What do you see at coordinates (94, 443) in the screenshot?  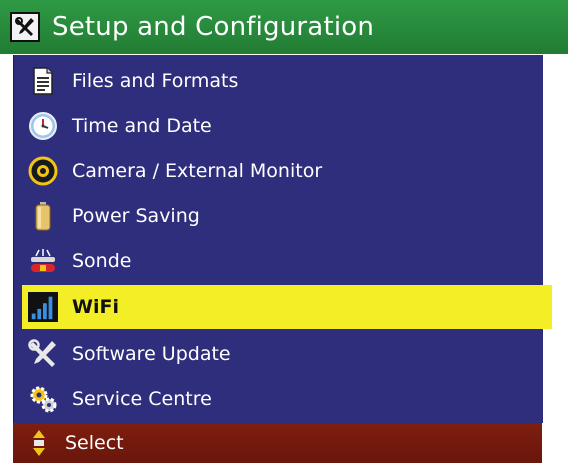 I see `status-hint: Select` at bounding box center [94, 443].